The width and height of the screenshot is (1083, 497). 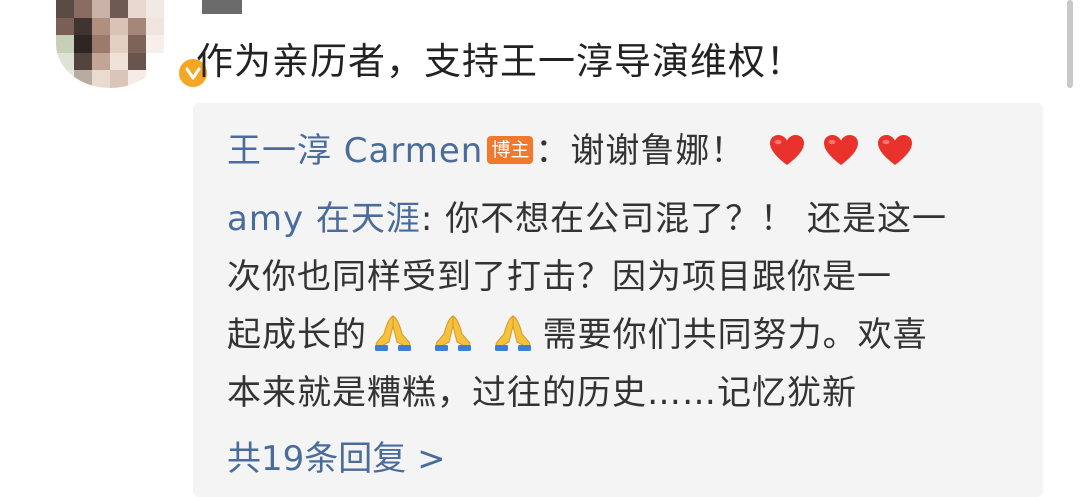 What do you see at coordinates (735, 335) in the screenshot?
I see `reply-text-line: 需要你们共同努力。欢喜` at bounding box center [735, 335].